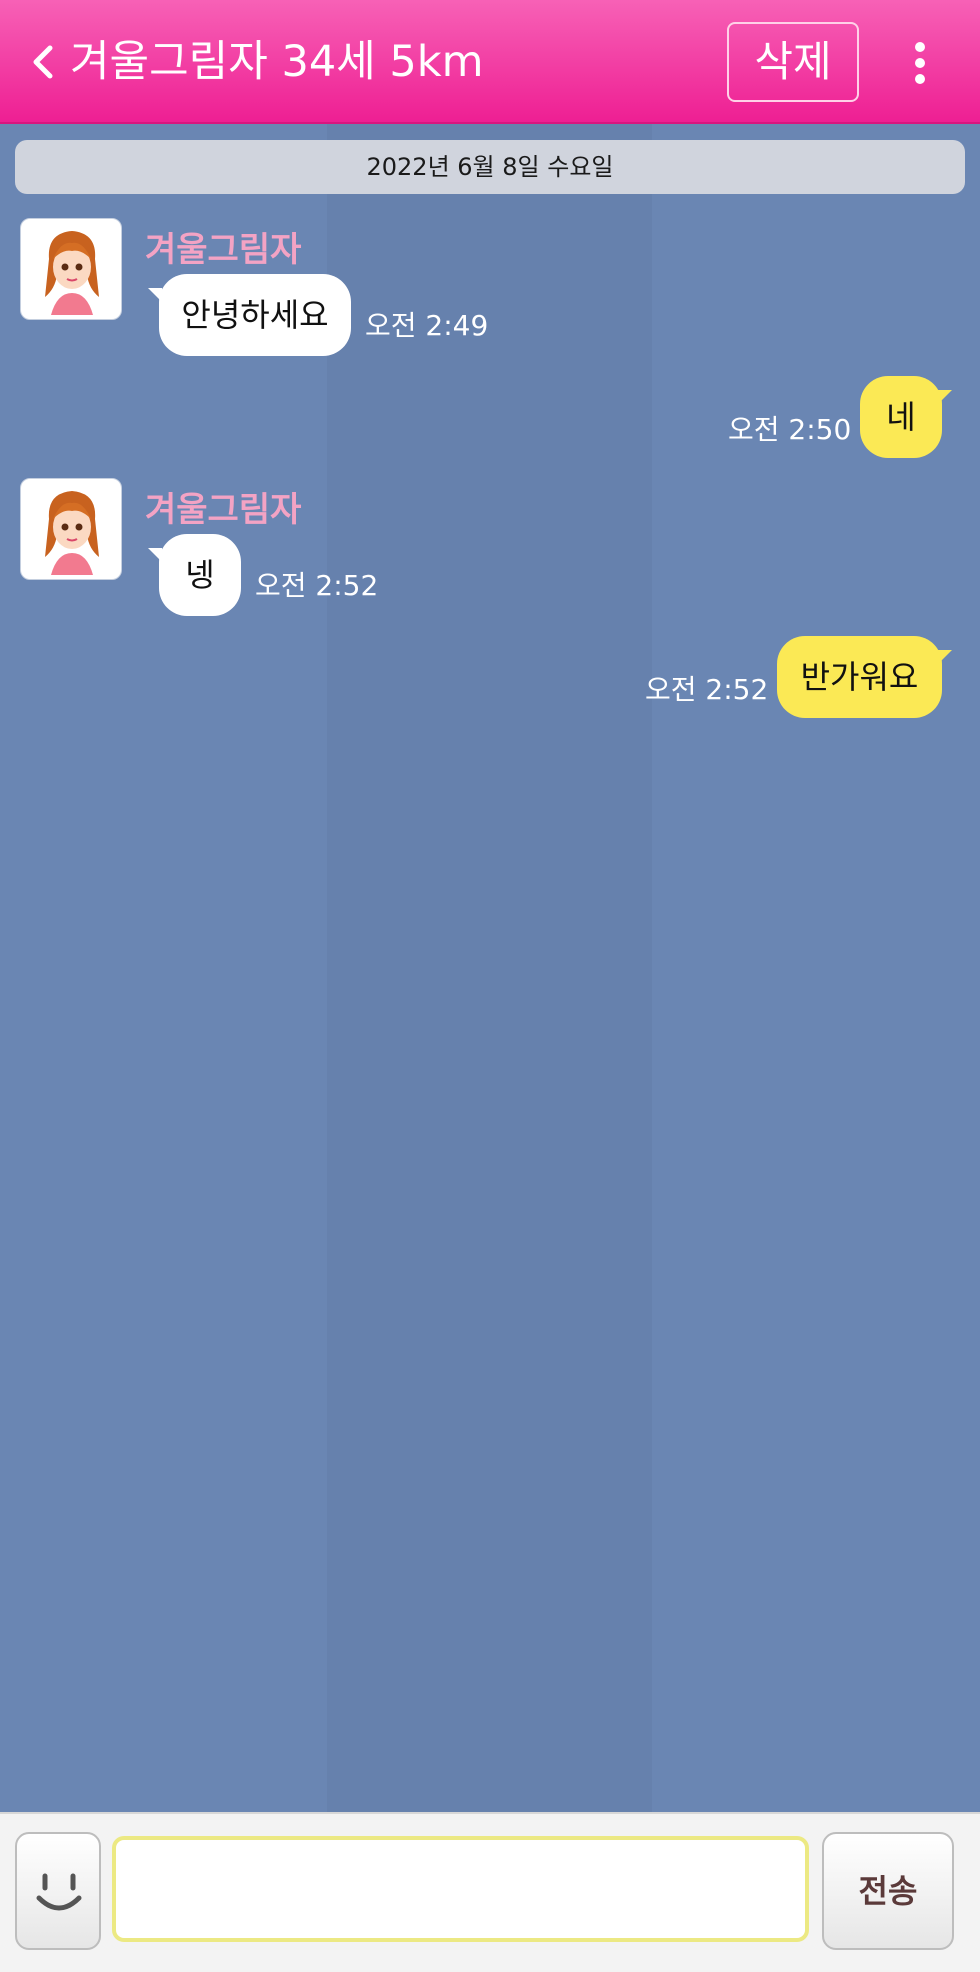  I want to click on date-divider: 2022년 6월 8일 수요일, so click(490, 167).